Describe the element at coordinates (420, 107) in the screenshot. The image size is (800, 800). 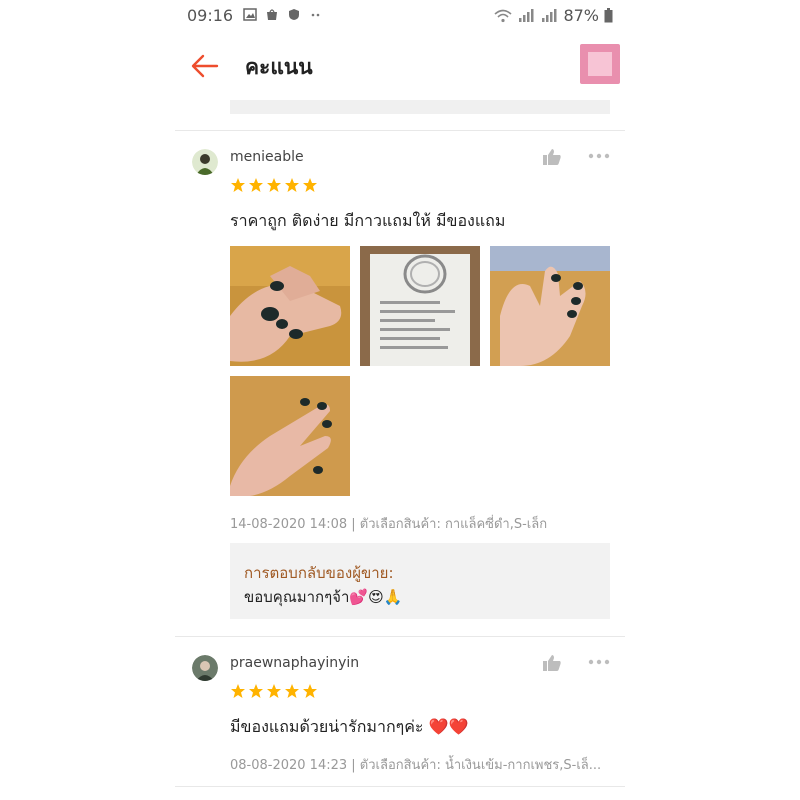
I see `previous-review-tail` at that location.